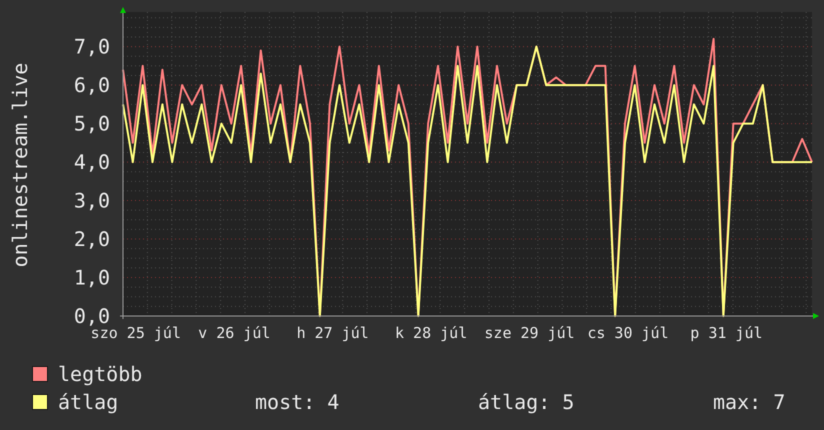 The image size is (824, 430). Describe the element at coordinates (92, 162) in the screenshot. I see `y-tick-label: 4,0` at that location.